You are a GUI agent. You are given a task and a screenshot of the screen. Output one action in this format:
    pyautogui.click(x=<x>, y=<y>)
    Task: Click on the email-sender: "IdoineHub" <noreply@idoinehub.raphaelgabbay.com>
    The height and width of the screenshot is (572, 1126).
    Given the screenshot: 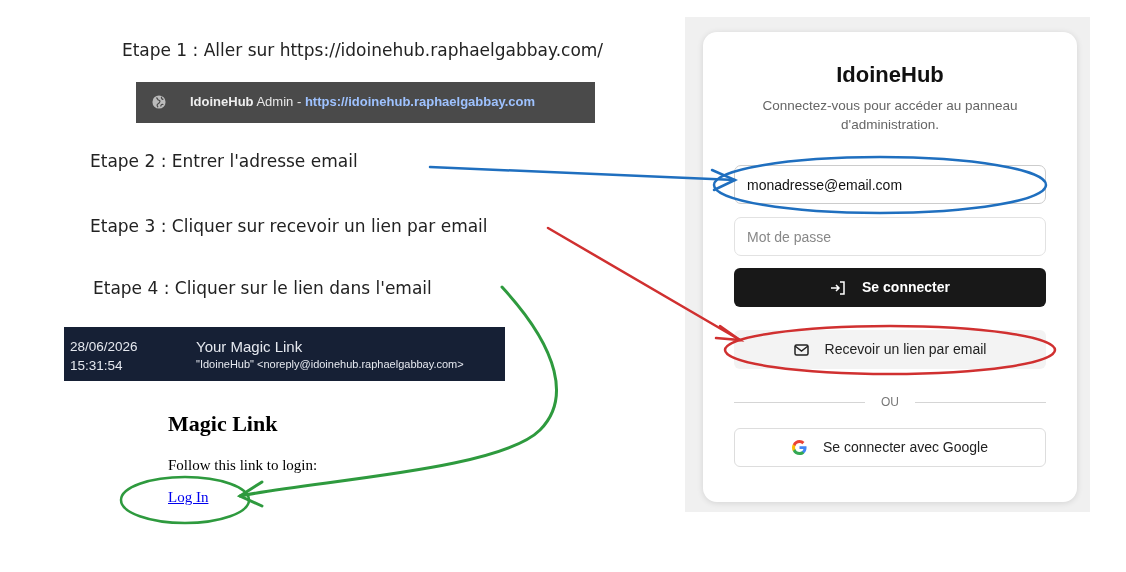 What is the action you would take?
    pyautogui.click(x=330, y=364)
    